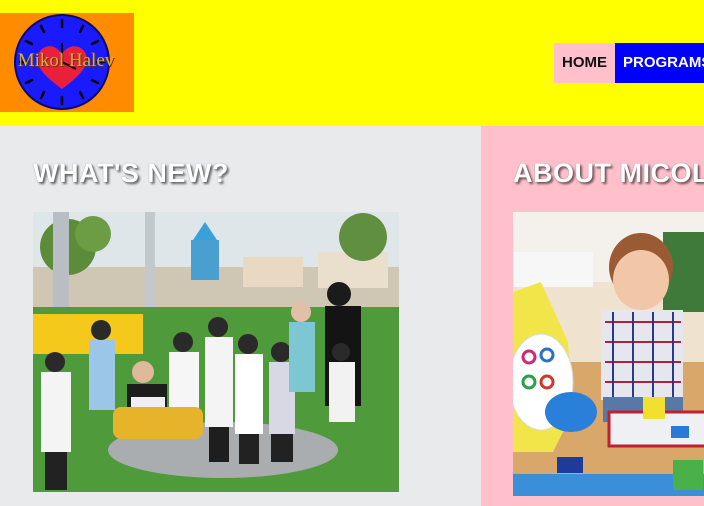  I want to click on site-logo: Mikol Halev, so click(67, 62).